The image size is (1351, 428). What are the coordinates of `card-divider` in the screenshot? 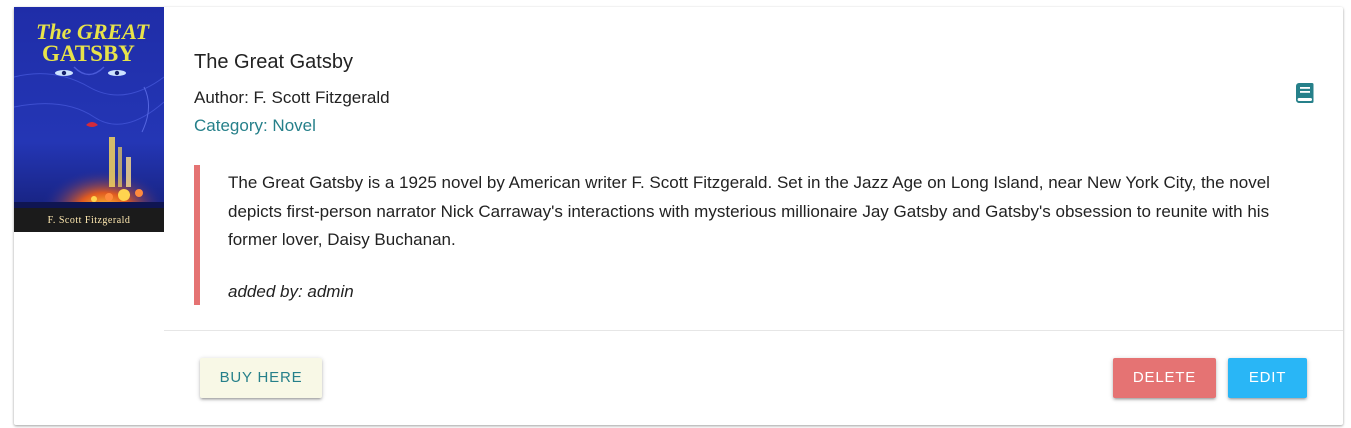 It's located at (753, 330).